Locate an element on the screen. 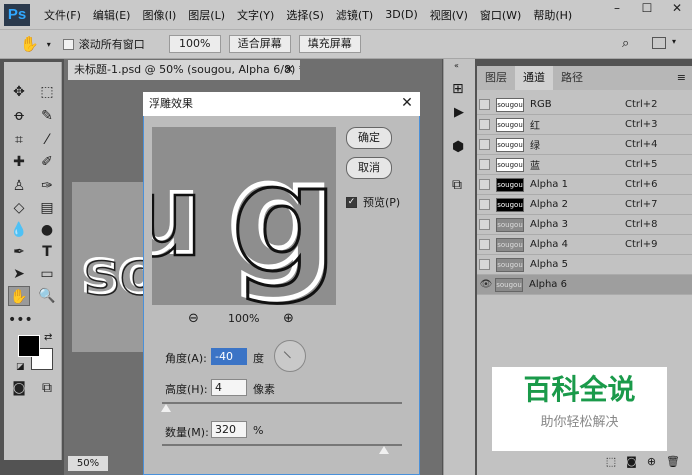 The image size is (692, 475). preview-toggle: ✓ 预览(P) is located at coordinates (373, 202).